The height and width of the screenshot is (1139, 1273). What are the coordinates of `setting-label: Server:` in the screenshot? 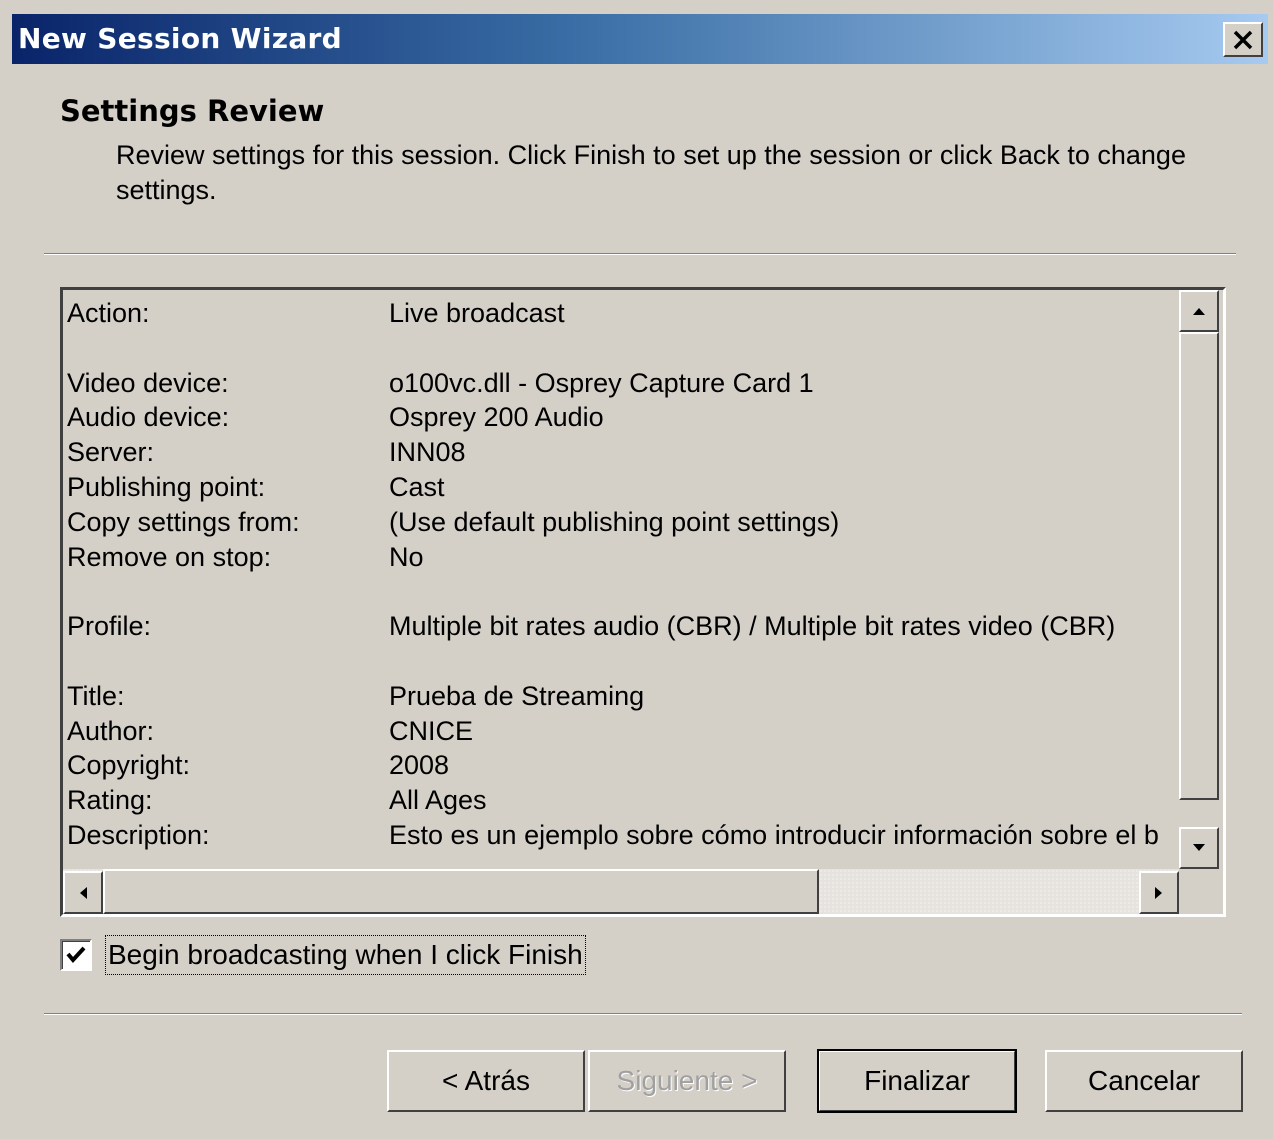 It's located at (111, 452).